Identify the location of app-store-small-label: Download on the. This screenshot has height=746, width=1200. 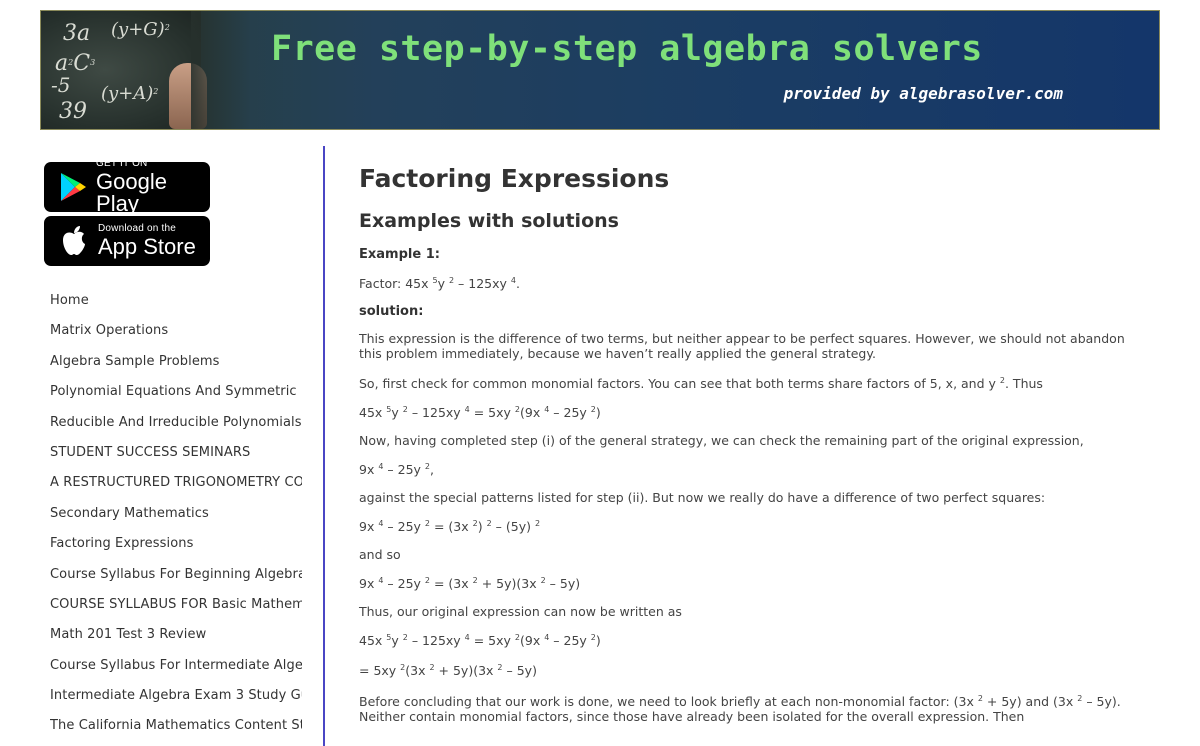
(137, 228).